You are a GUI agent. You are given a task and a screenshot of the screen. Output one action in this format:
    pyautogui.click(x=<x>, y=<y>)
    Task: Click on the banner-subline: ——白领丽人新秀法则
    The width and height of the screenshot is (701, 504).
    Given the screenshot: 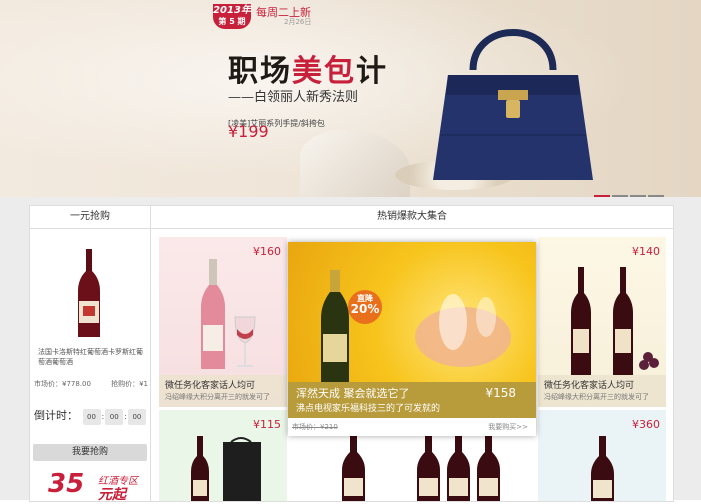 What is the action you would take?
    pyautogui.click(x=293, y=97)
    